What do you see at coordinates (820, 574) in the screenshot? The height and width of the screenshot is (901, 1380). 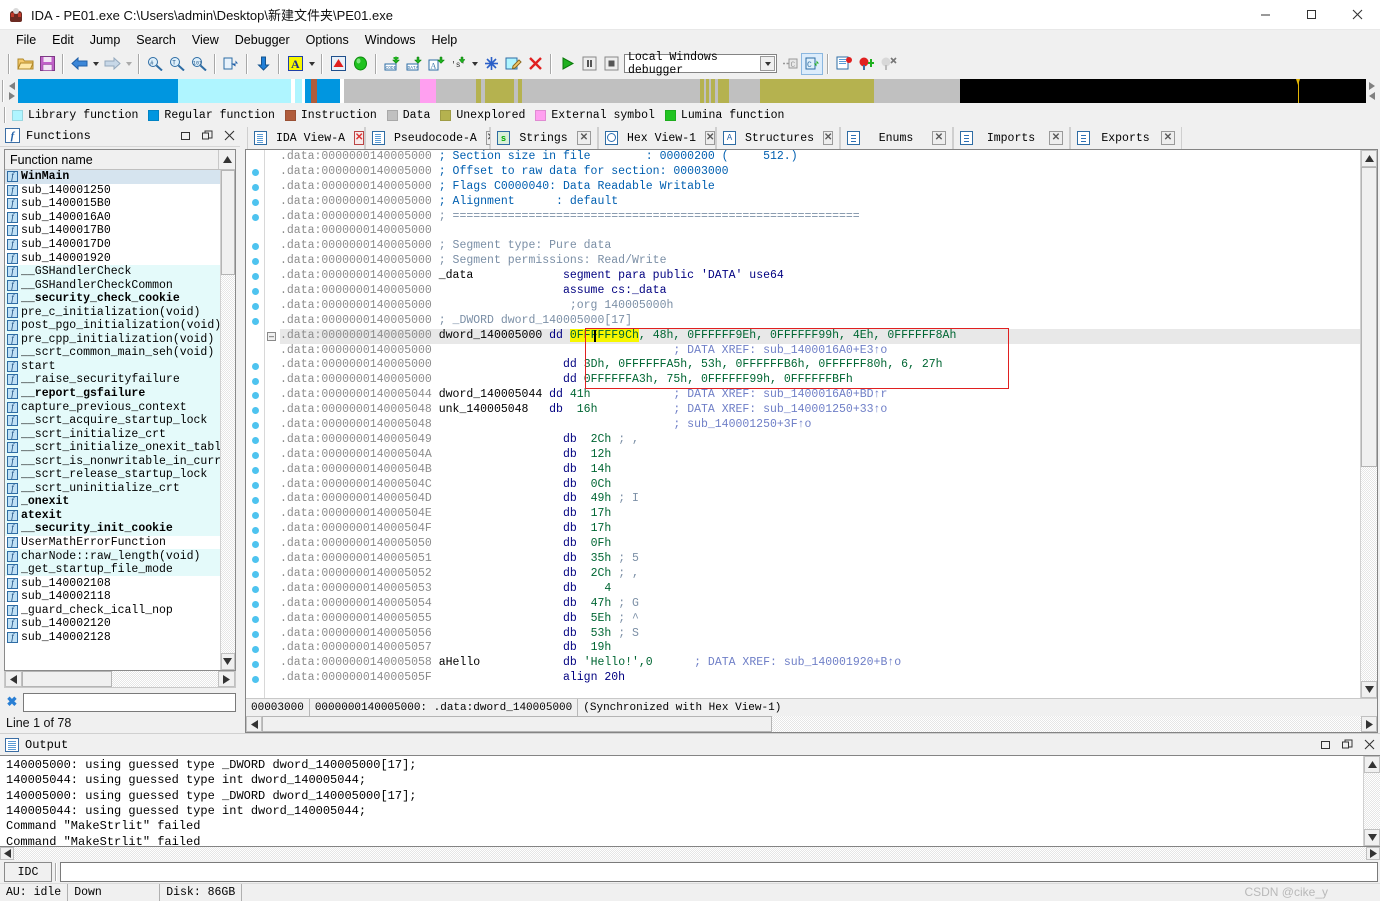 I see `disassembly-line: .data:0000000140005052 db 2Ch ; ,` at bounding box center [820, 574].